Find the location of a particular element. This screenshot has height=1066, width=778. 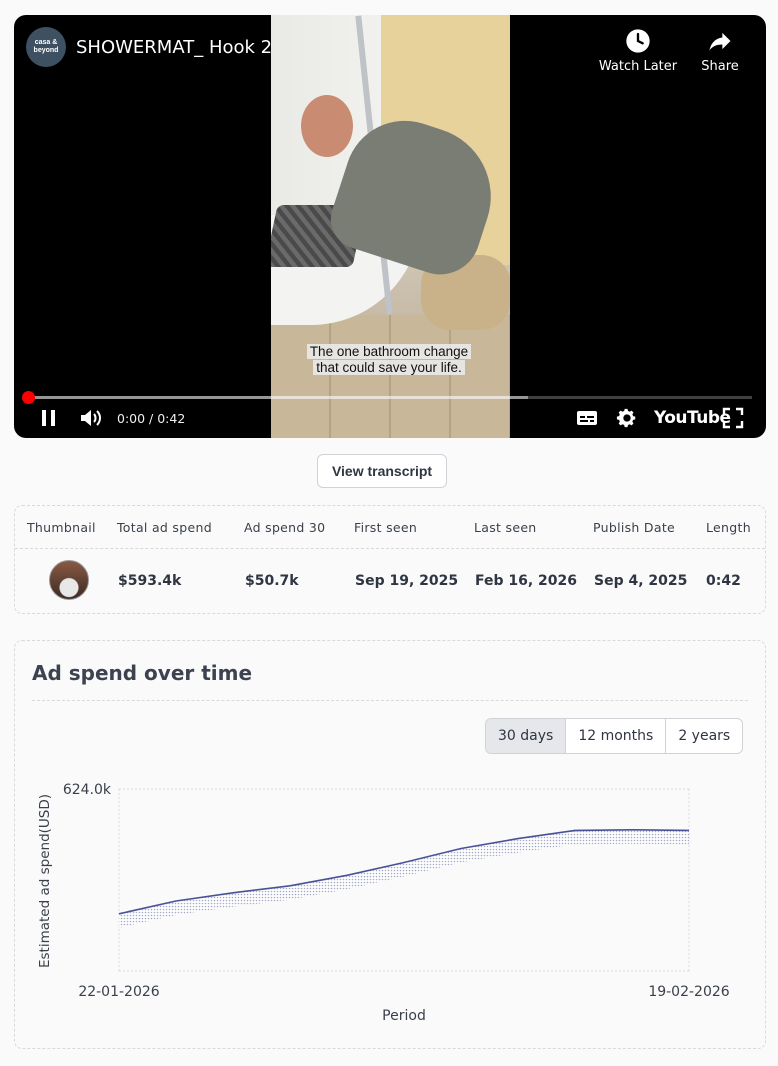

video-scene-floor is located at coordinates (390, 376).